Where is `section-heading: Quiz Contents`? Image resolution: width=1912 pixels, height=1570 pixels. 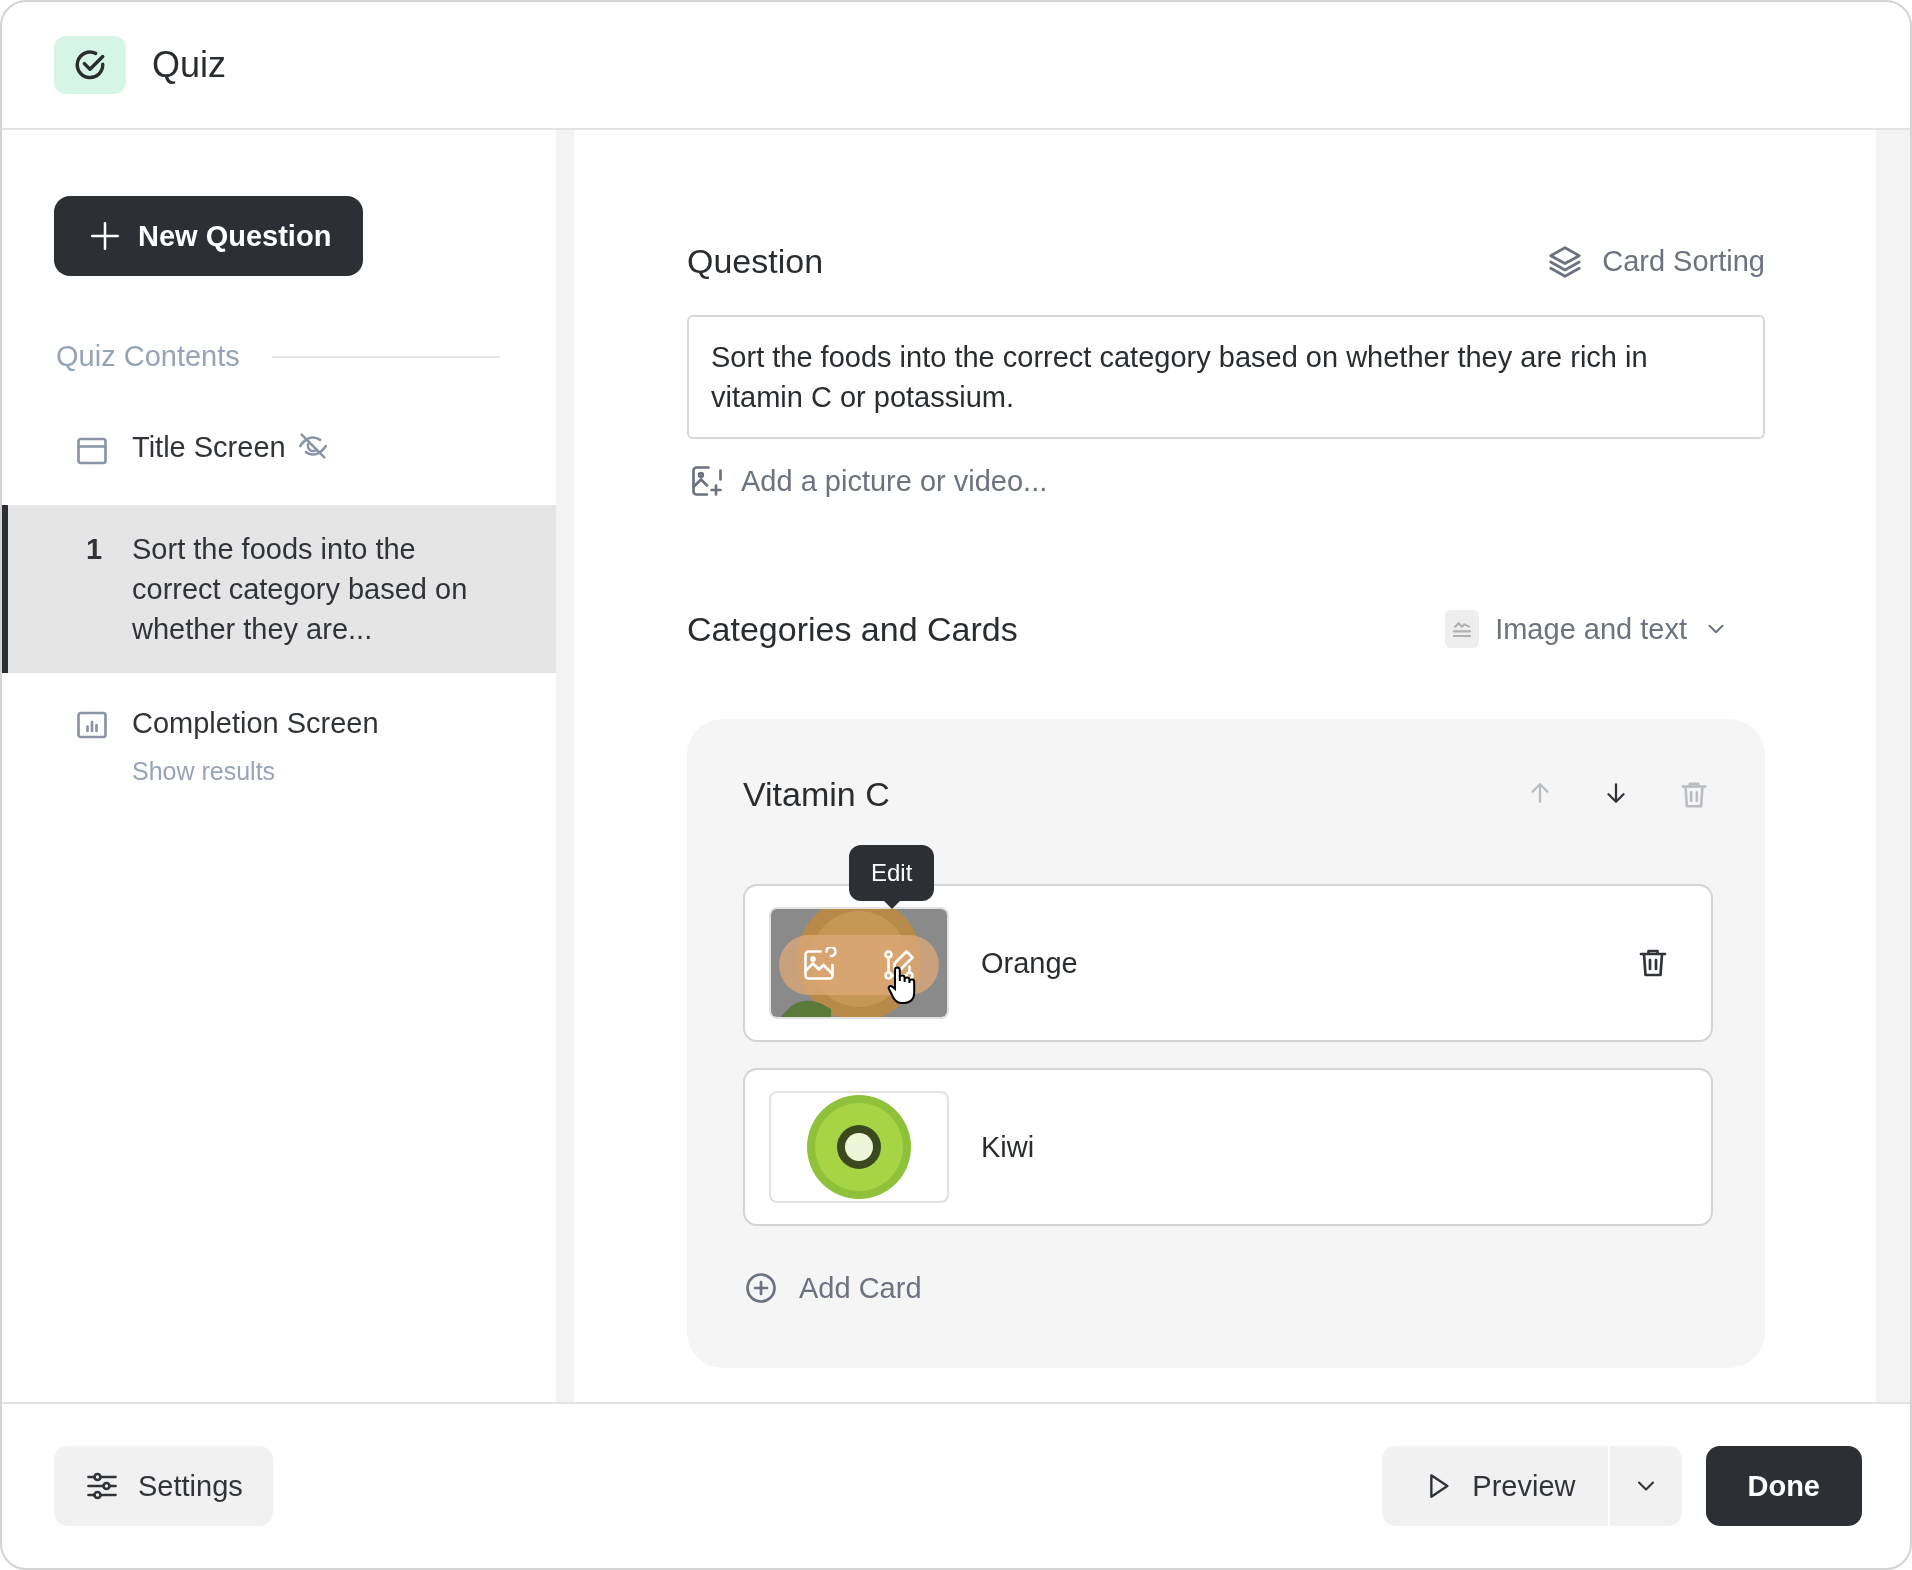 section-heading: Quiz Contents is located at coordinates (148, 356).